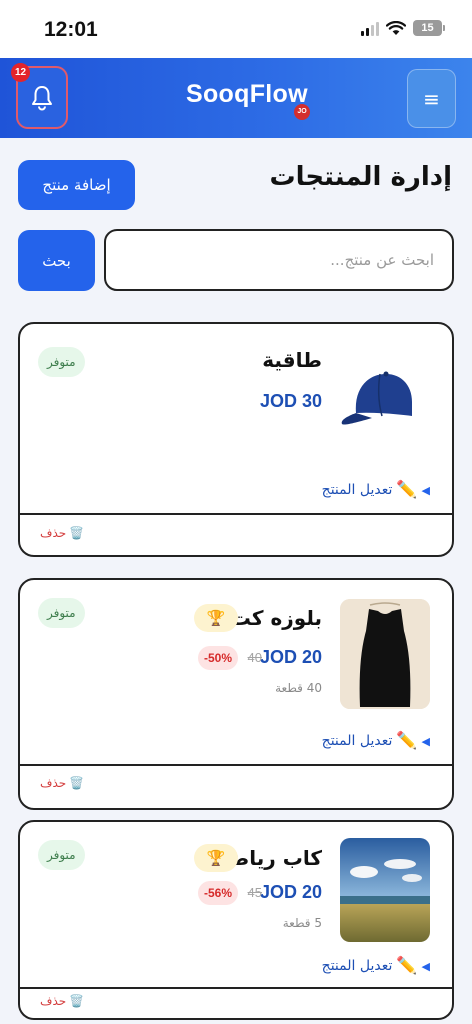 Image resolution: width=472 pixels, height=1024 pixels. I want to click on country-badge: JO, so click(302, 112).